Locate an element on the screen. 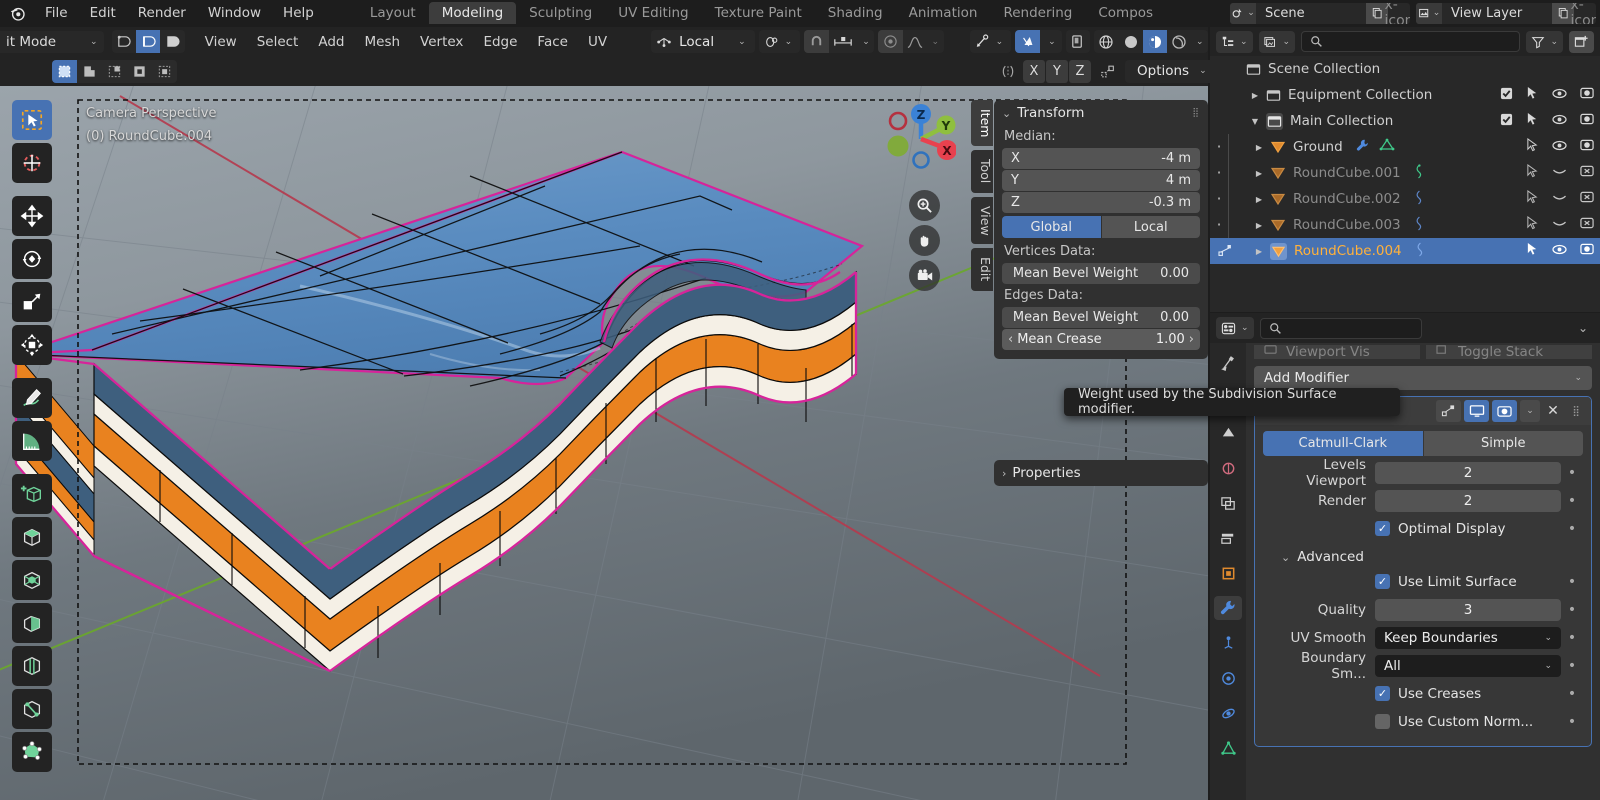  menu-help: Help is located at coordinates (298, 13).